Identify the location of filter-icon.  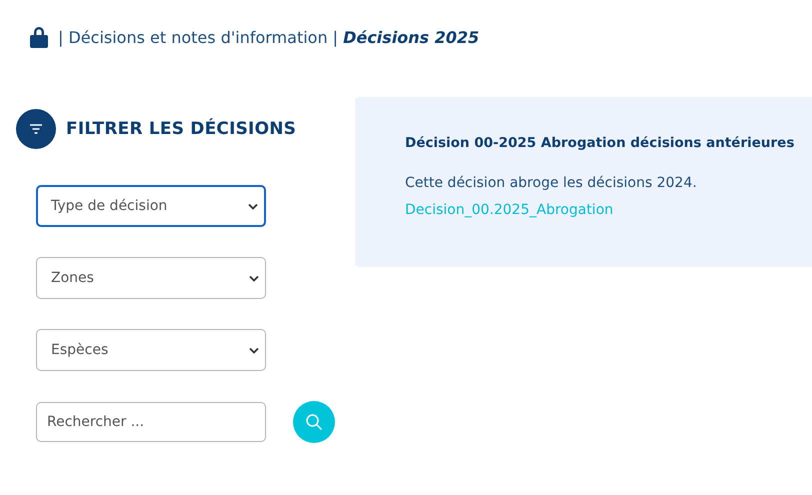
(36, 129).